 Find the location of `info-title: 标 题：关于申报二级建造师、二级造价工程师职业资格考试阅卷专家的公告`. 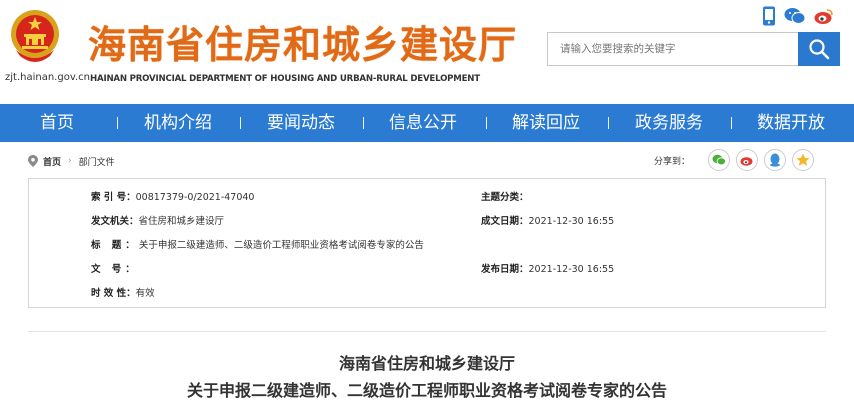

info-title: 标 题：关于申报二级建造师、二级造价工程师职业资格考试阅卷专家的公告 is located at coordinates (257, 244).